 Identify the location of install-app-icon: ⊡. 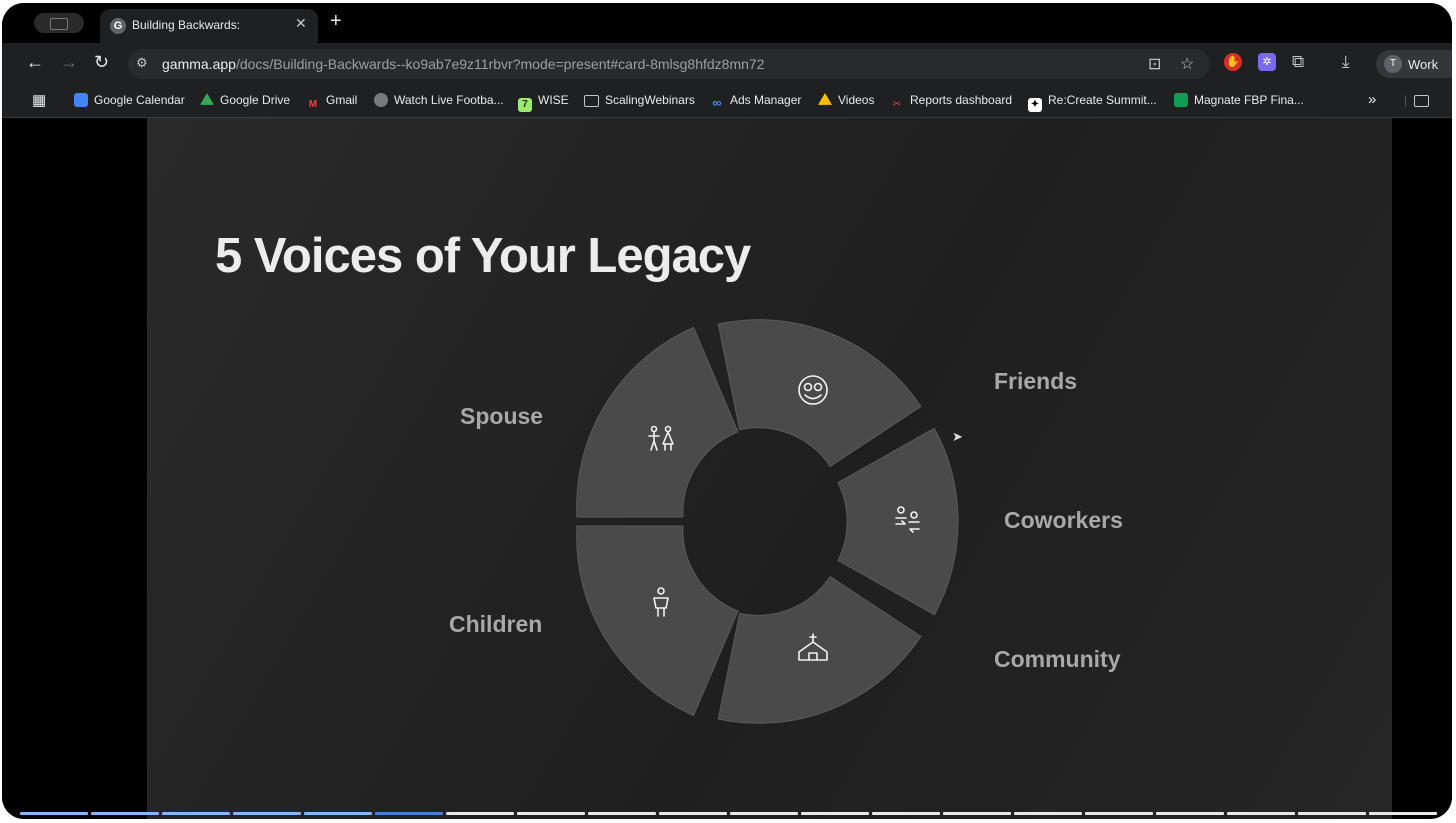
(1154, 64).